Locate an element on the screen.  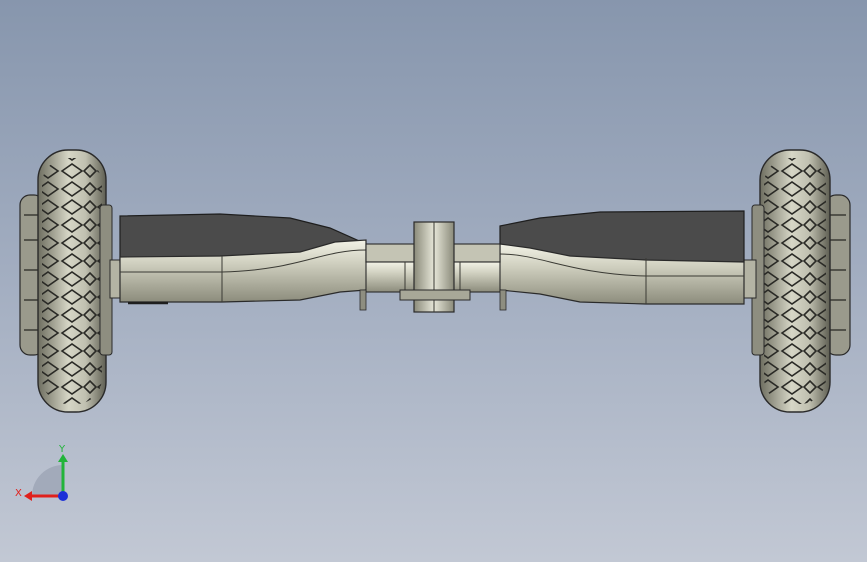
triad-plane is located at coordinates (47, 480).